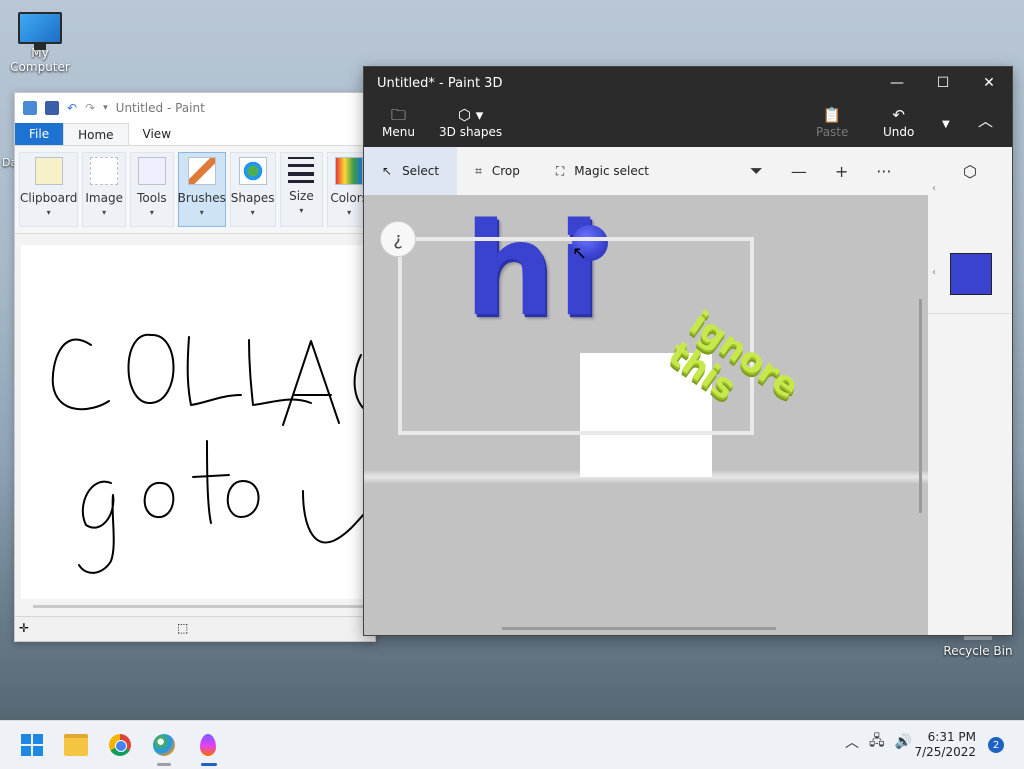 This screenshot has width=1024, height=769. I want to click on crop-tool-button: ⌗ Crop, so click(497, 171).